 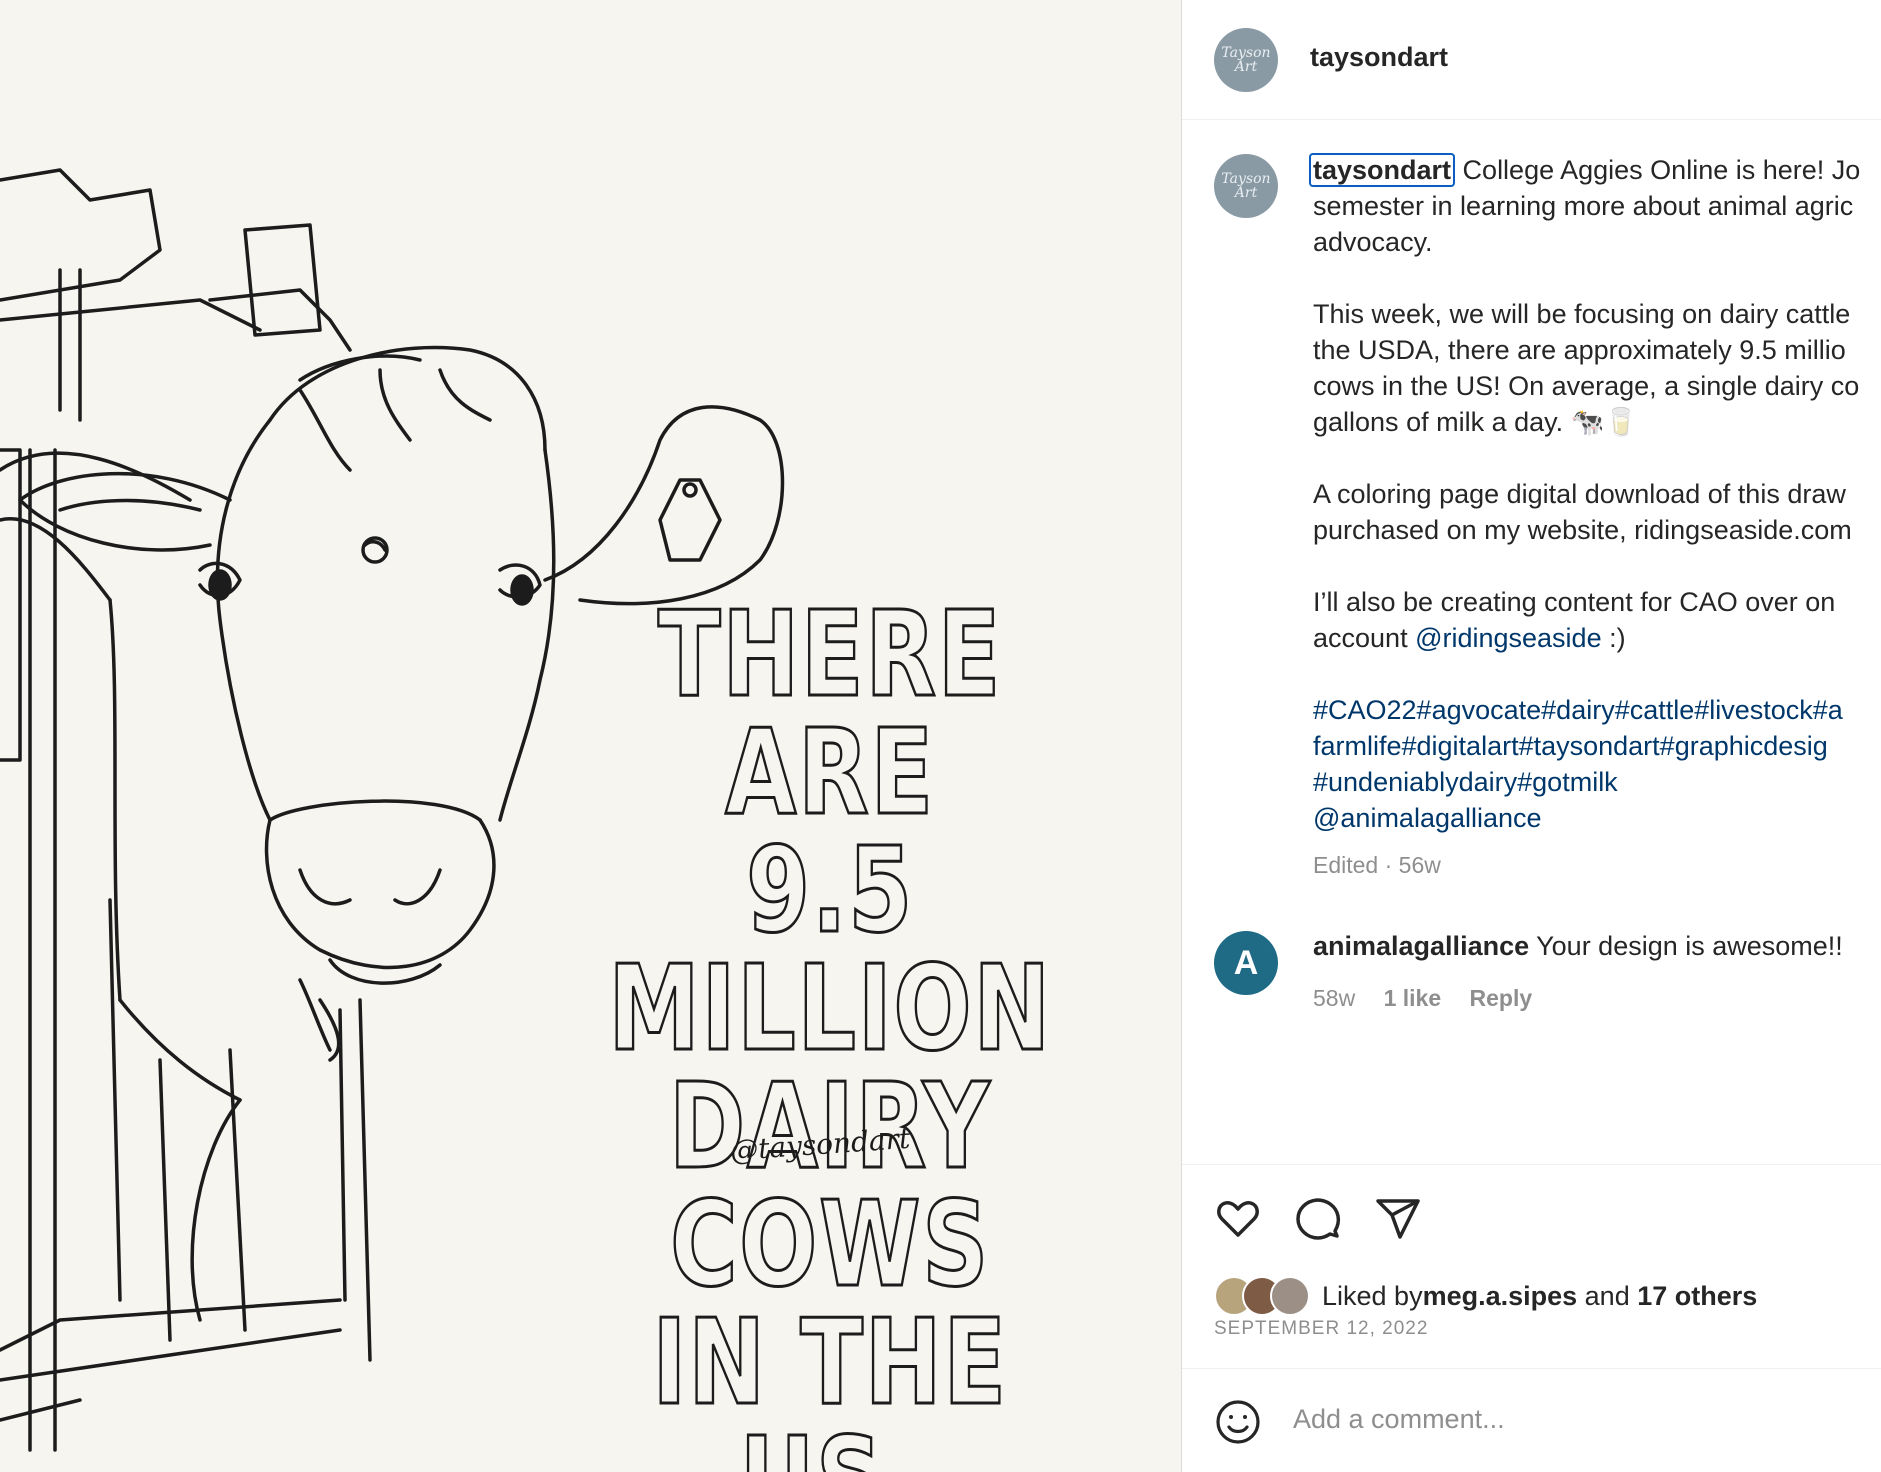 What do you see at coordinates (830, 1185) in the screenshot?
I see `poster-line-3: DAIRY COWS` at bounding box center [830, 1185].